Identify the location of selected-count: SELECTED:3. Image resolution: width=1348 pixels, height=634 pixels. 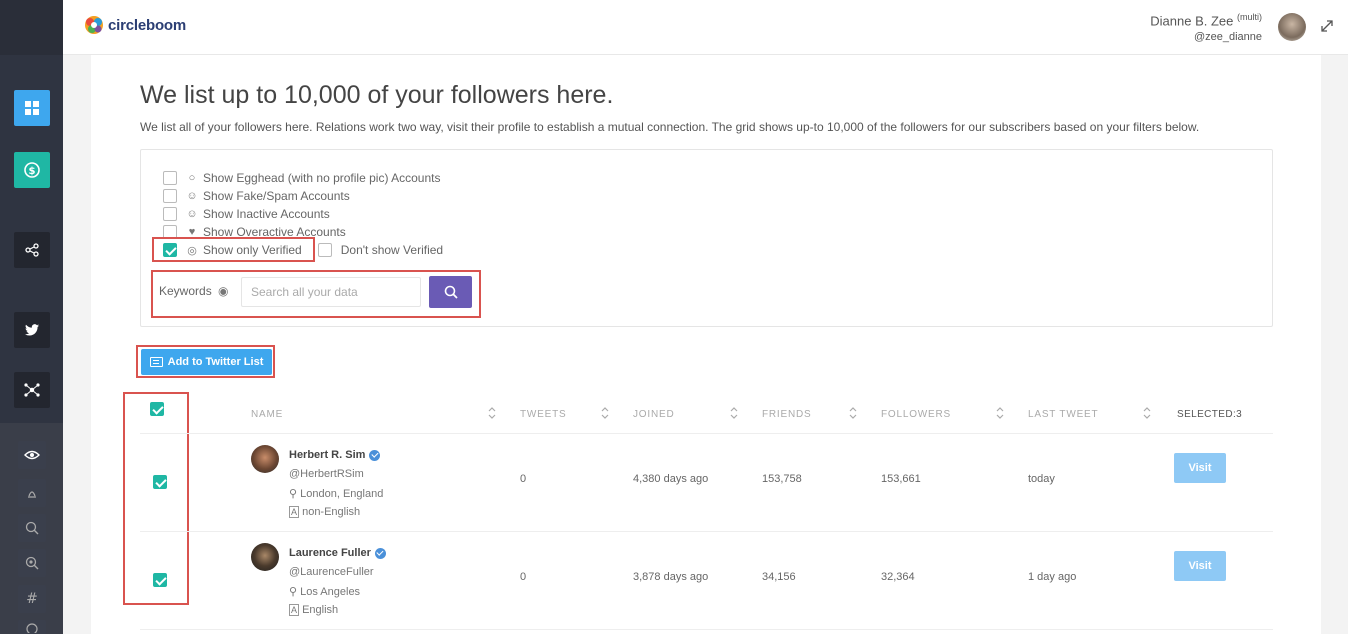
(1210, 414).